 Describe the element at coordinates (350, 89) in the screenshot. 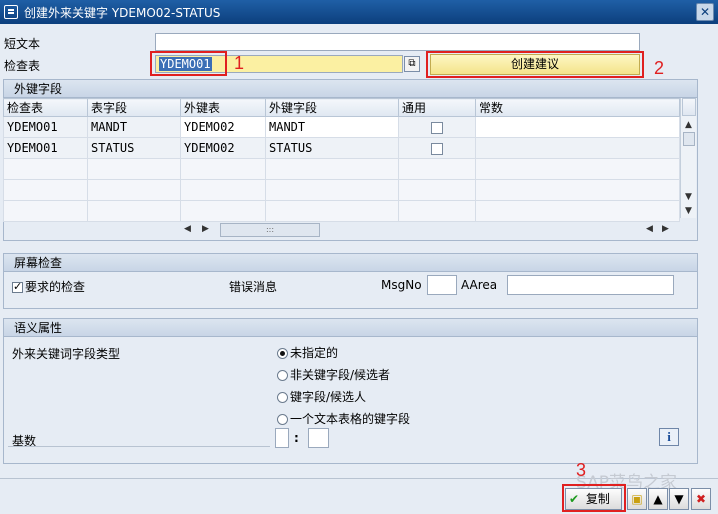

I see `fk-fields-title: 外键字段` at that location.